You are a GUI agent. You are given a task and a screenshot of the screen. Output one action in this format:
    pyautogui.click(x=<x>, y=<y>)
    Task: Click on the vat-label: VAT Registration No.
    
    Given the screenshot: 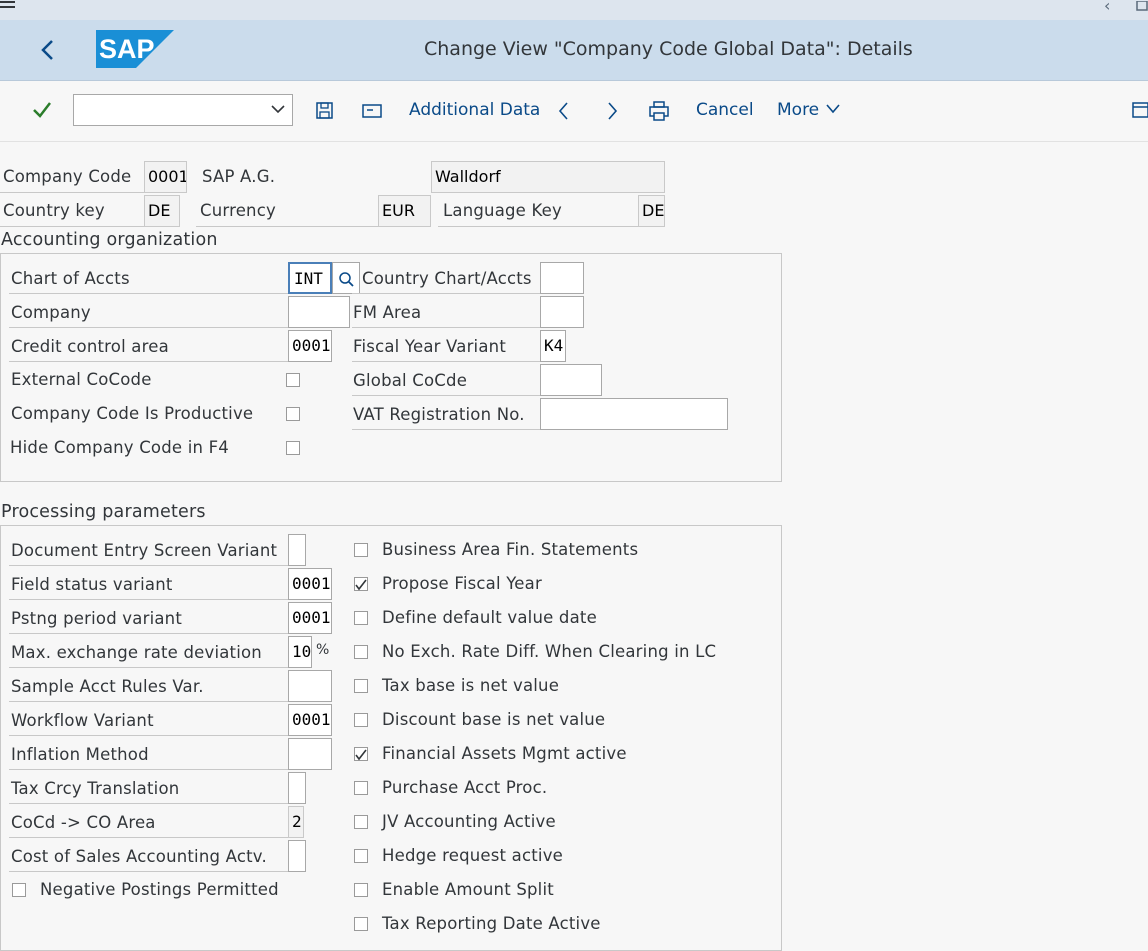 What is the action you would take?
    pyautogui.click(x=439, y=414)
    